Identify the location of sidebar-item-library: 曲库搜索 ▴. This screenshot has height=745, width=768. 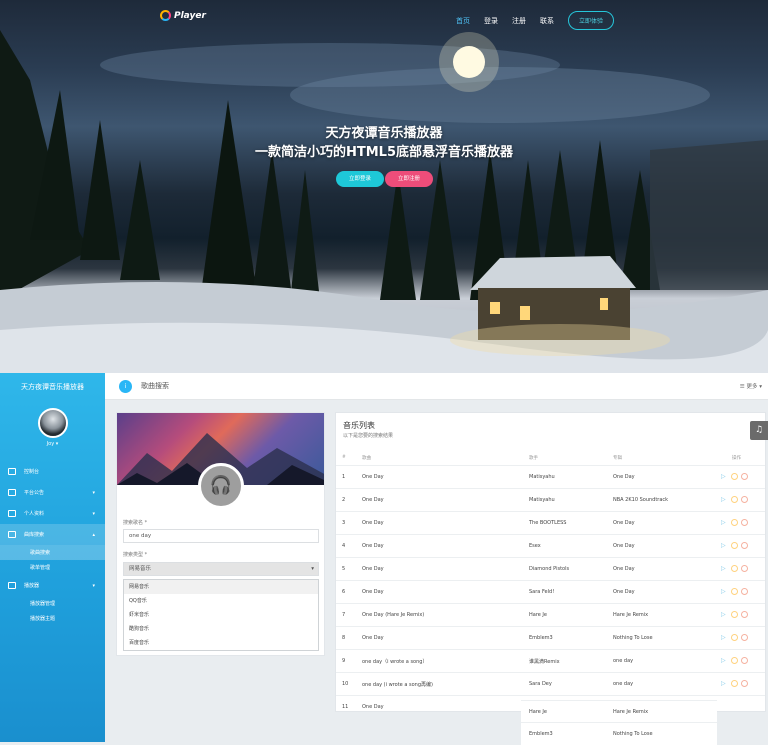
(52, 534).